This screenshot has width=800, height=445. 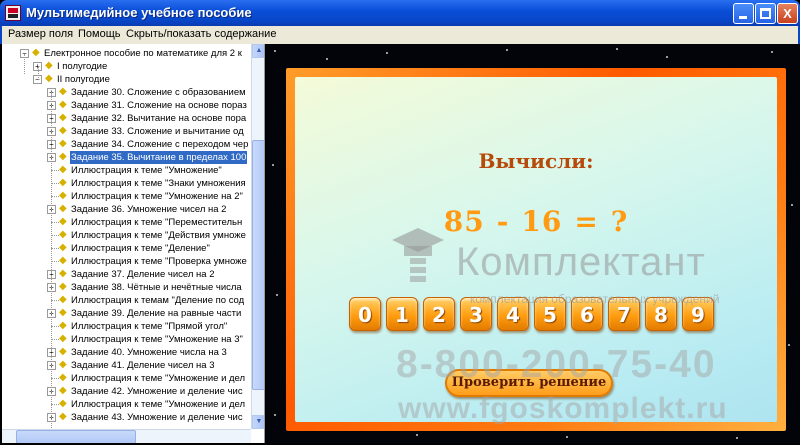 I want to click on tree-item-label: Задание 38. Чётные и нечётные числа, so click(x=156, y=287).